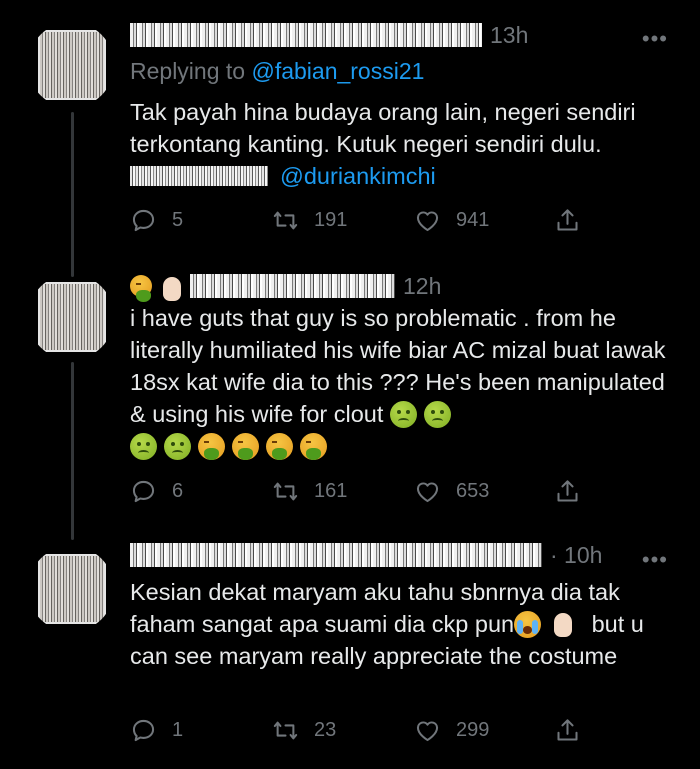 The width and height of the screenshot is (700, 769). I want to click on raised-hand-emoji, so click(563, 624).